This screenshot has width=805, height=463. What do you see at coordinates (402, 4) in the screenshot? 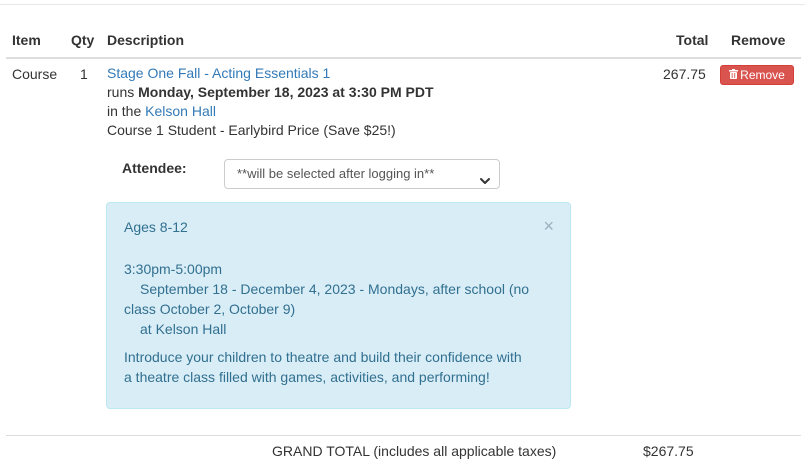
I see `top-divider` at bounding box center [402, 4].